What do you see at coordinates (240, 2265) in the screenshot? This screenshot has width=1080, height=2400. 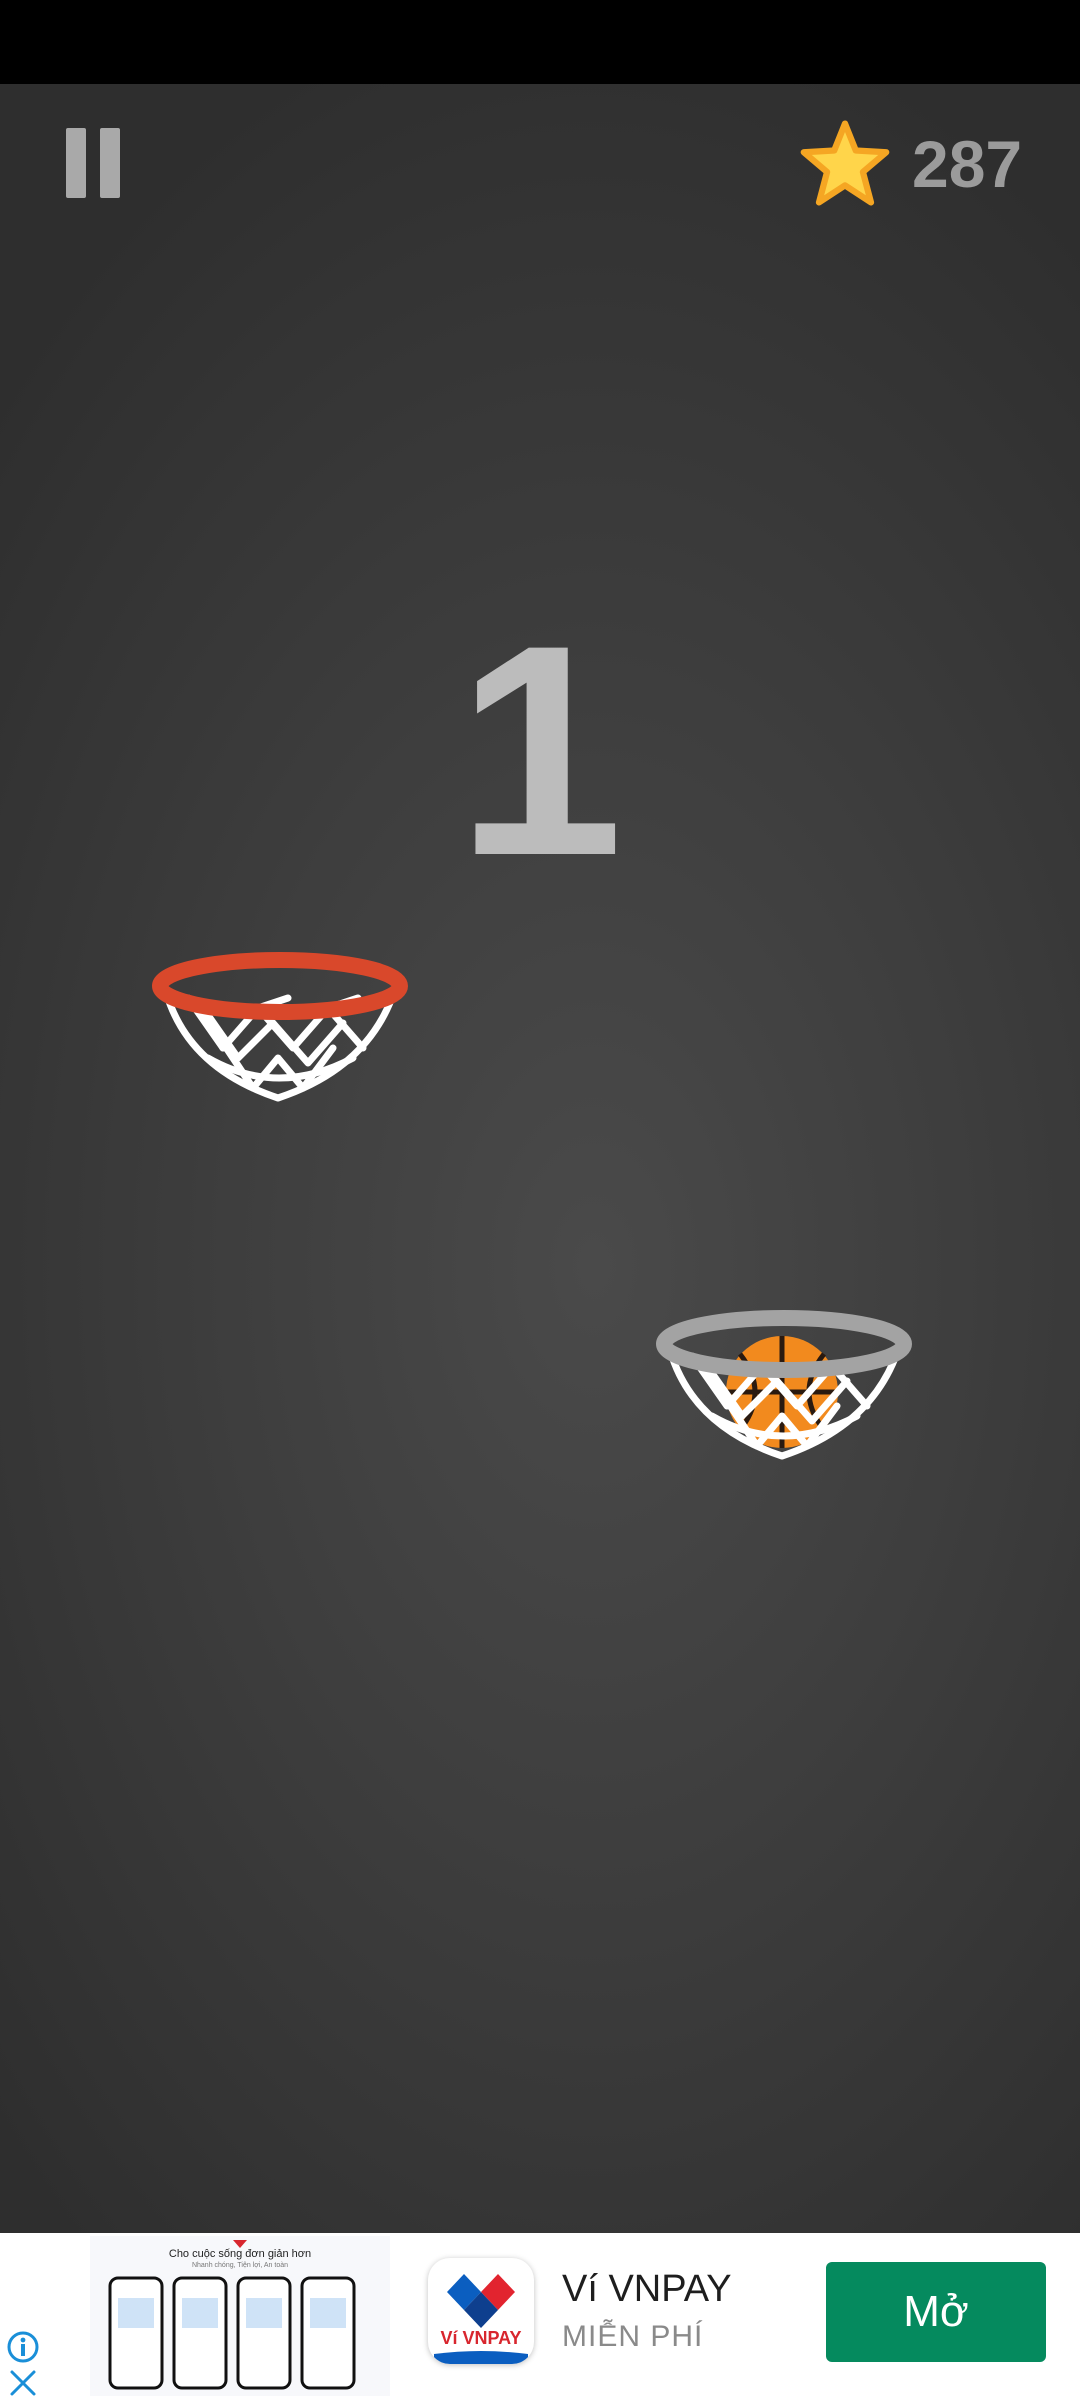 I see `ad-creative-subtitle: Nhanh chóng, Tiện lợi, An toàn` at bounding box center [240, 2265].